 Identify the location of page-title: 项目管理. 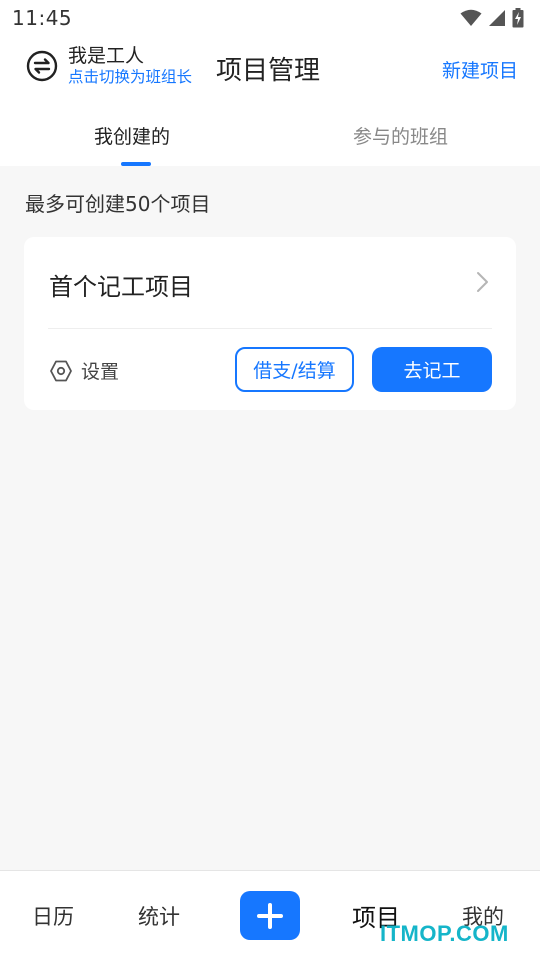
(268, 71).